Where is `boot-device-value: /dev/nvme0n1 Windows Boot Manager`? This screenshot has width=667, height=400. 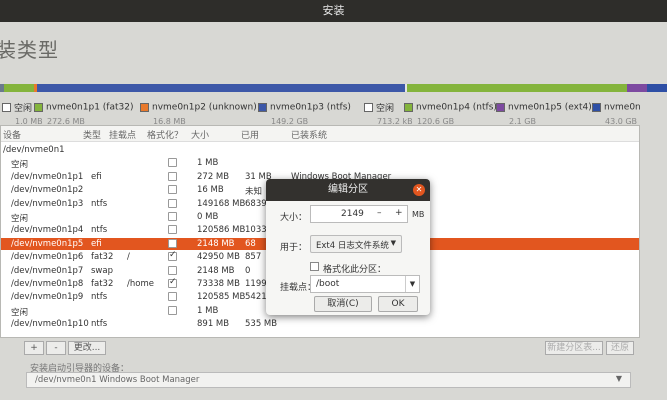 boot-device-value: /dev/nvme0n1 Windows Boot Manager is located at coordinates (117, 380).